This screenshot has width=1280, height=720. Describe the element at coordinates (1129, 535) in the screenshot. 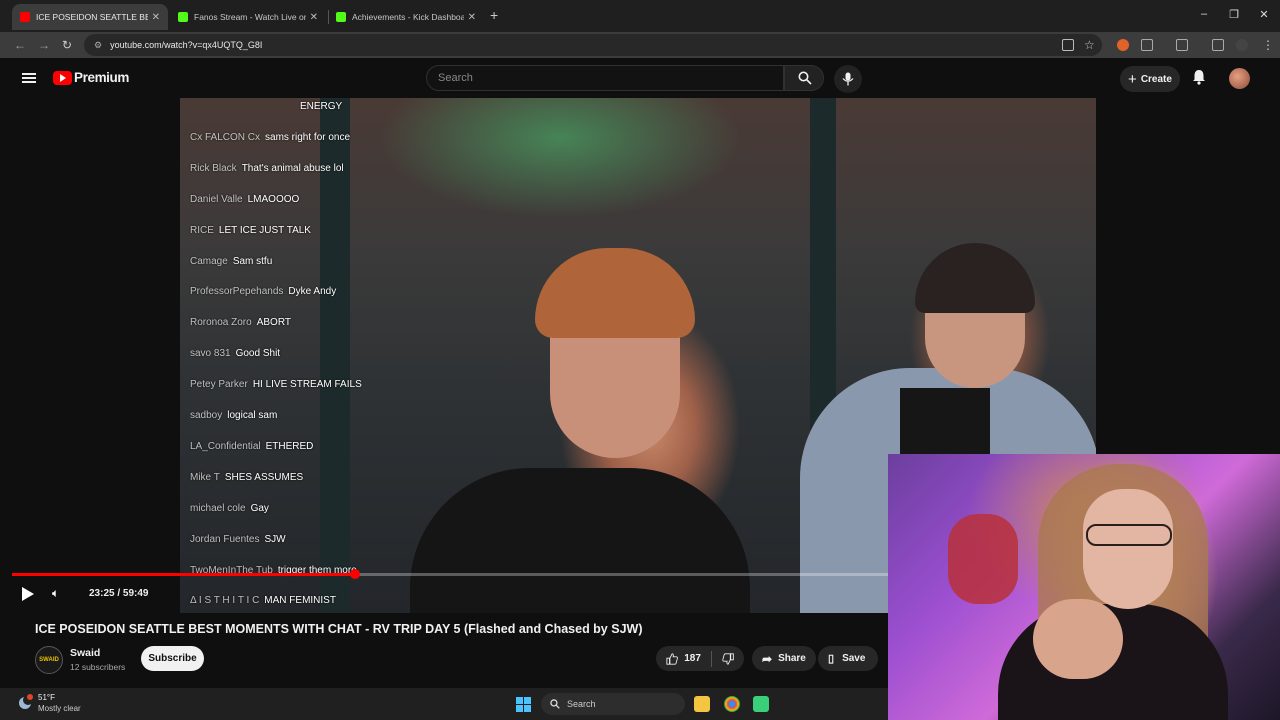

I see `webcam-person-glasses` at that location.